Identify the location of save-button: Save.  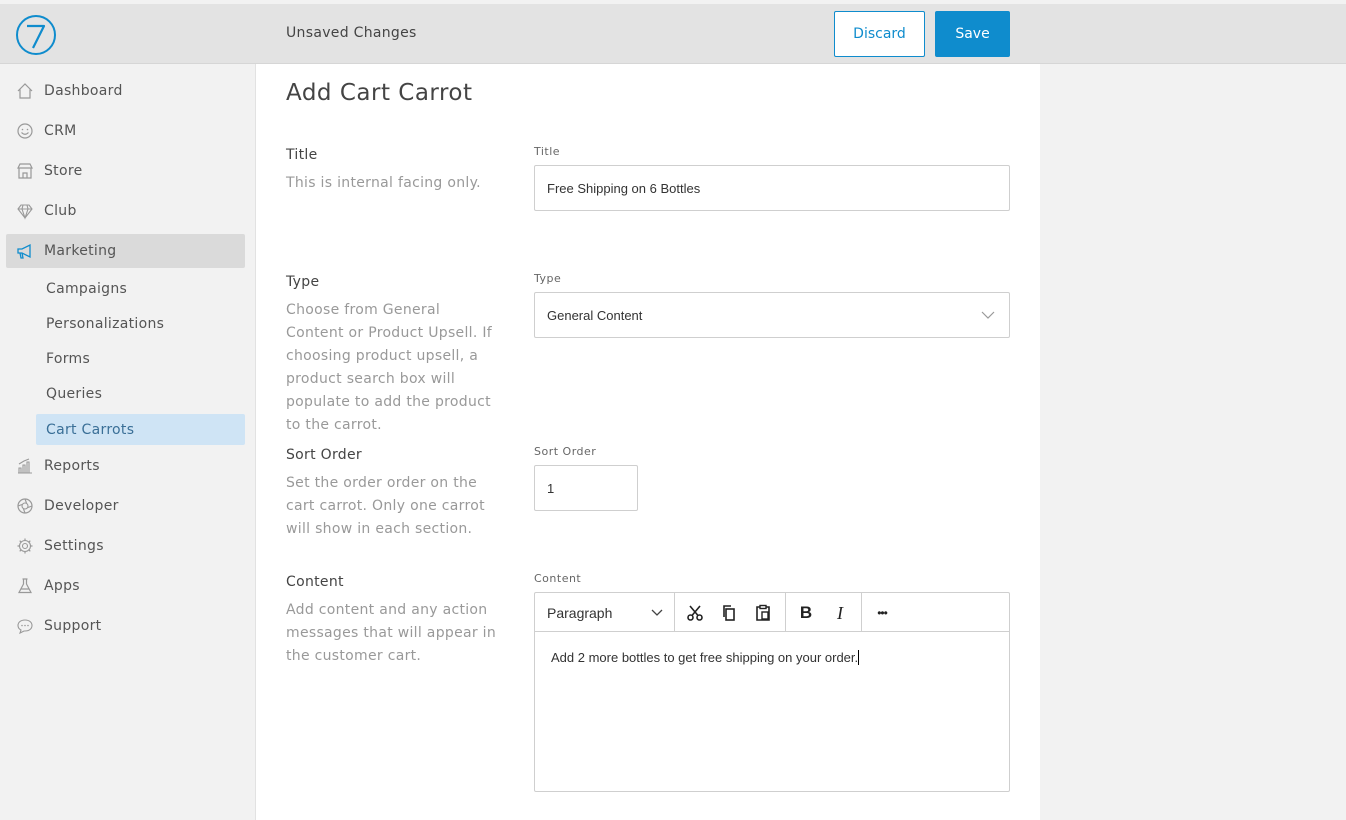
(972, 34).